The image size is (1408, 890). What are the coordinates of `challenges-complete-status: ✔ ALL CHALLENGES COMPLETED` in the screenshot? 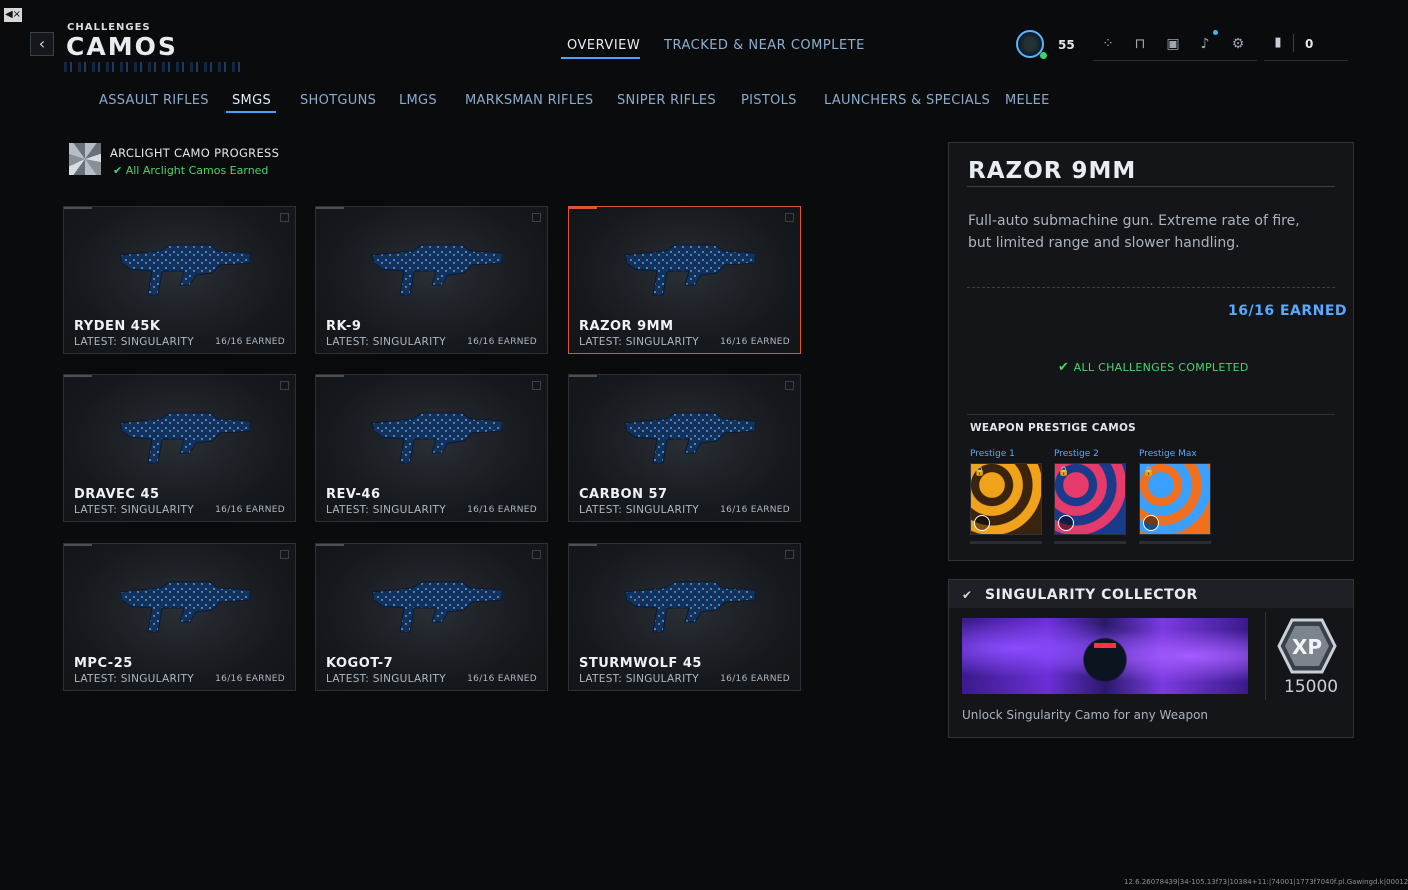 It's located at (1153, 367).